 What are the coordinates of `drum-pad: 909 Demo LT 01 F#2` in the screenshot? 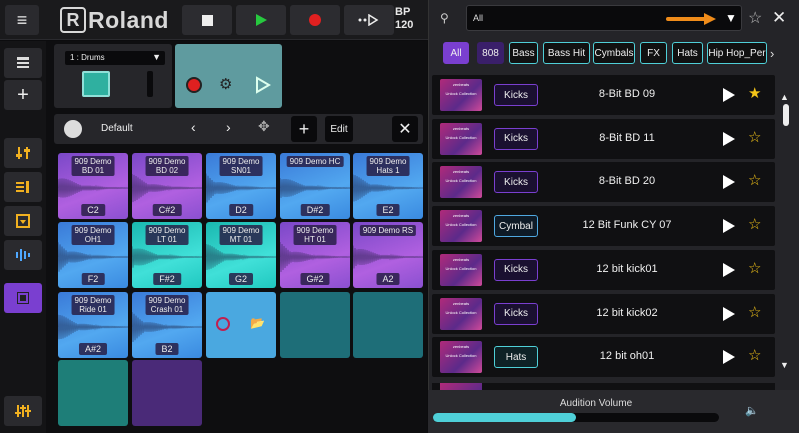 It's located at (167, 255).